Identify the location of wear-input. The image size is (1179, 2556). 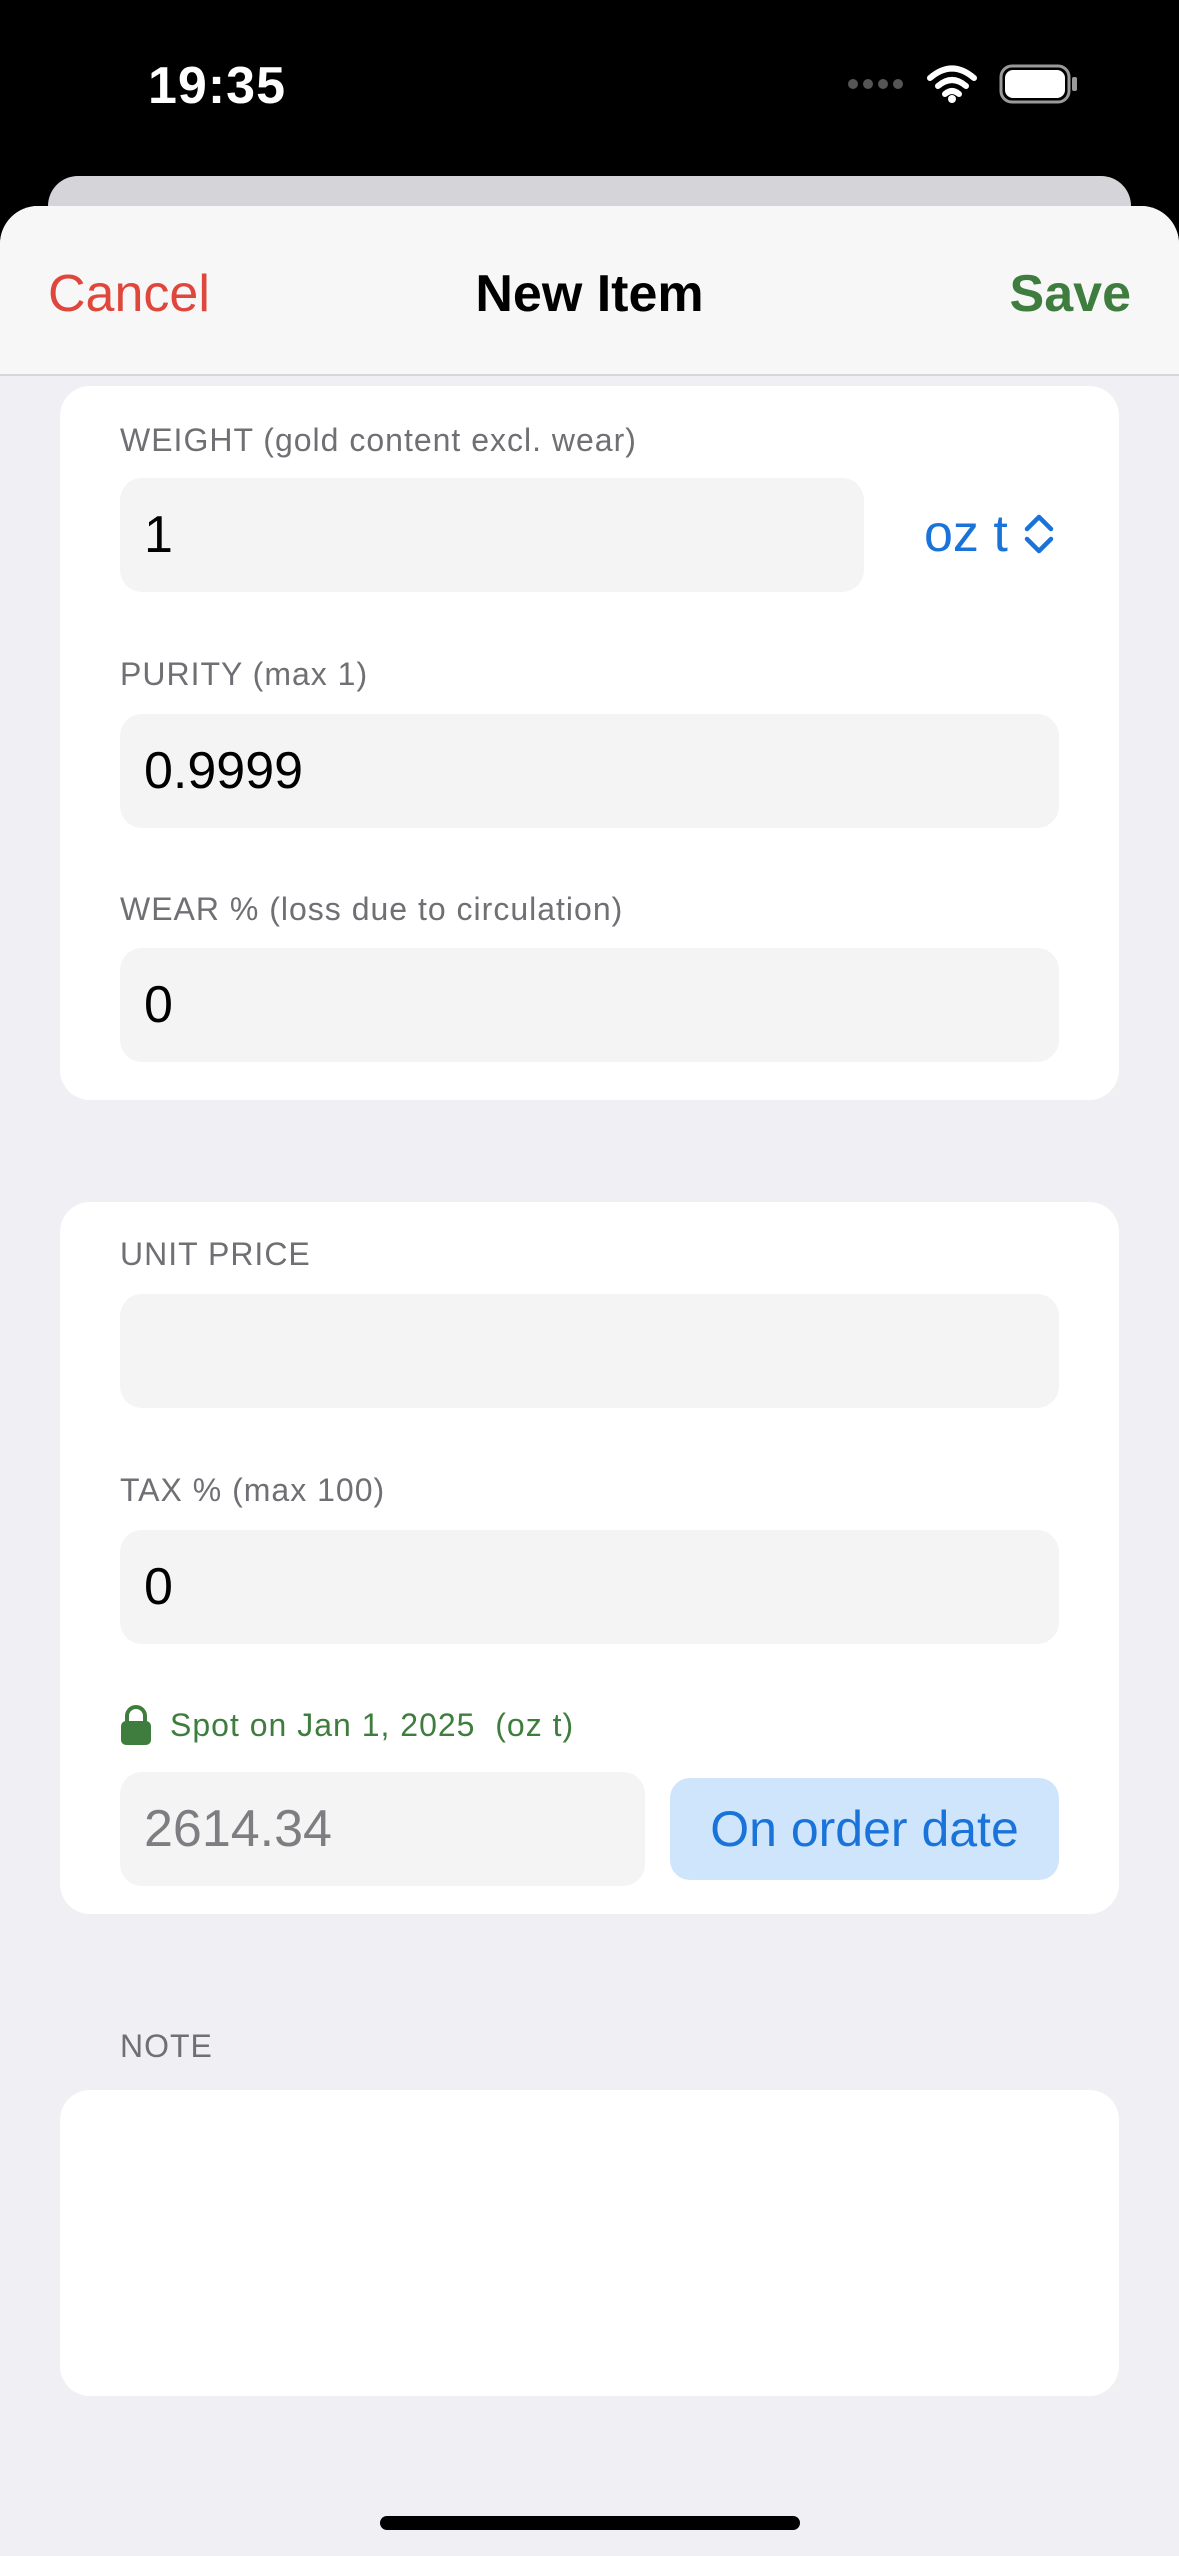
(589, 1005).